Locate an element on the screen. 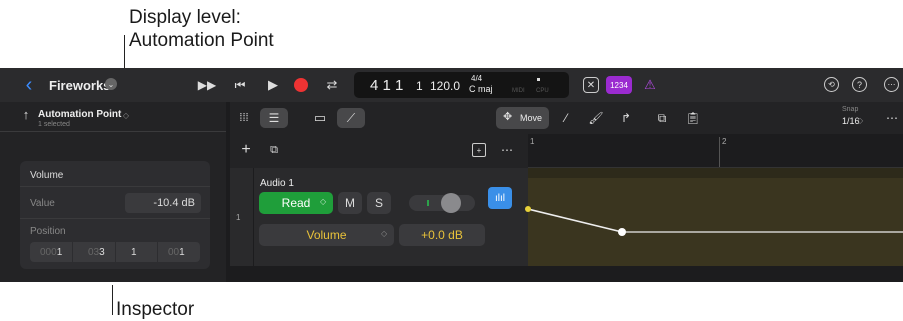 This screenshot has width=903, height=321. lcd-key: C maj is located at coordinates (481, 89).